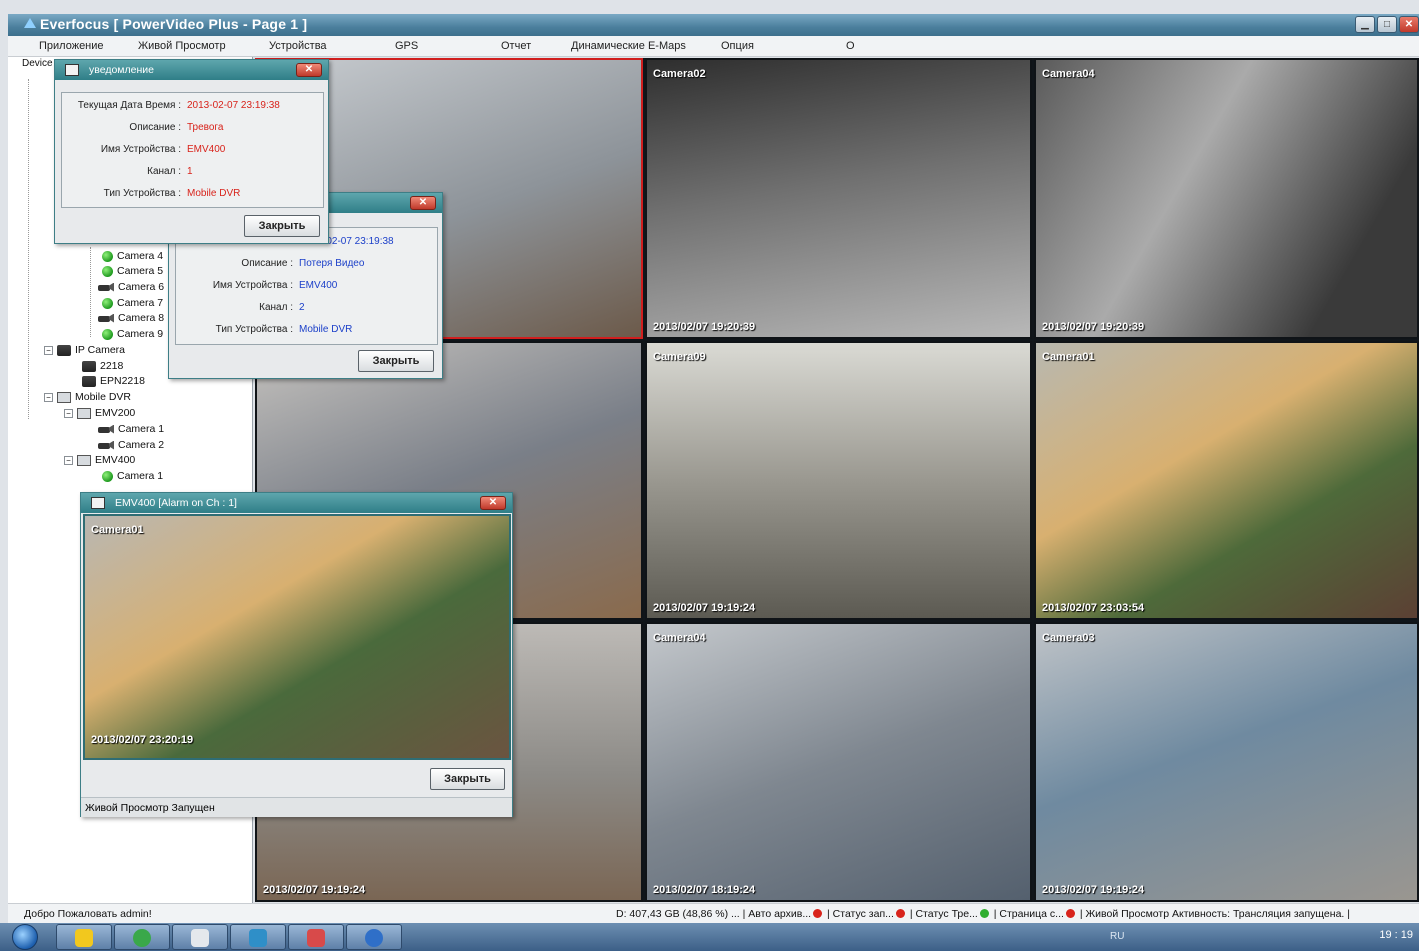  I want to click on tree-item-camera-7: Camera 7, so click(132, 303).